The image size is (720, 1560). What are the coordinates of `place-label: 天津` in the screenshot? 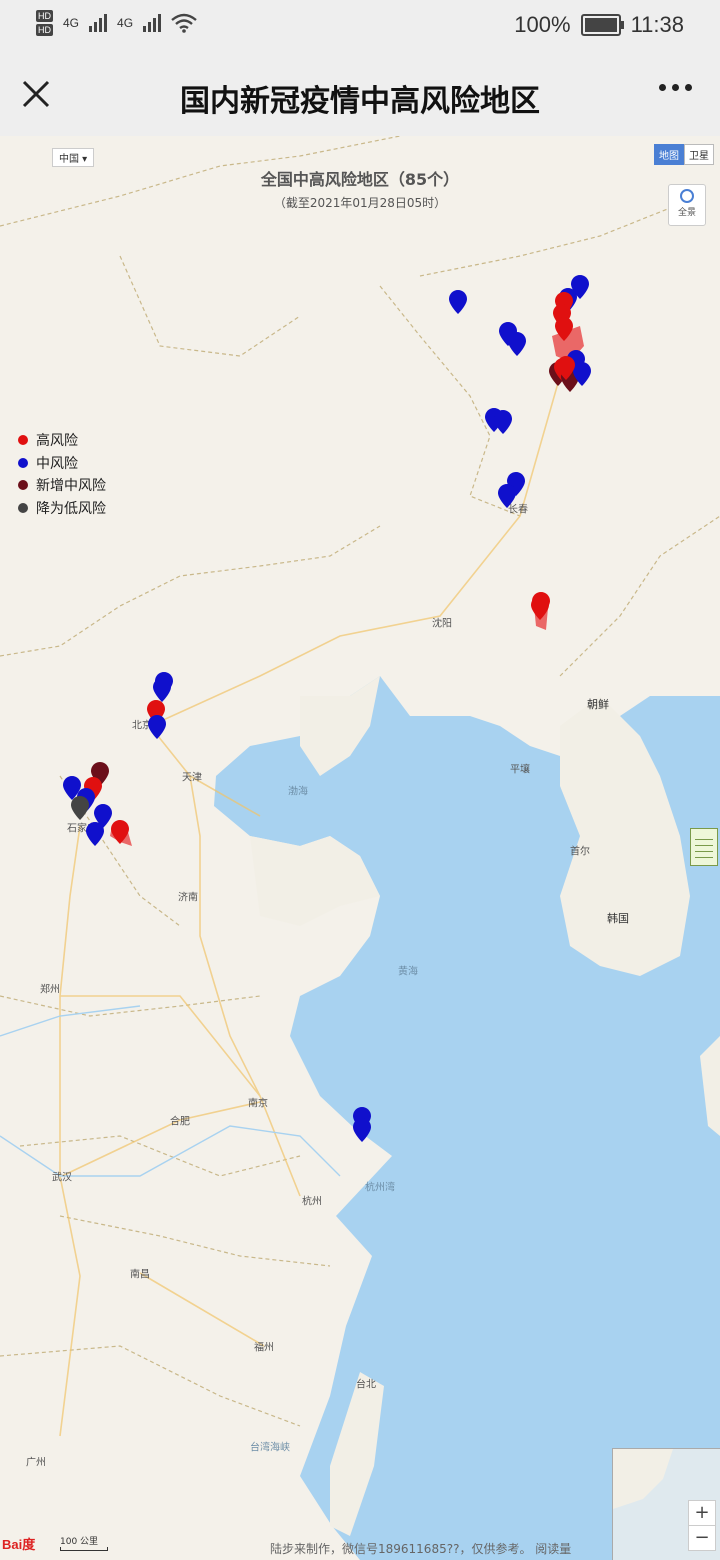 It's located at (192, 778).